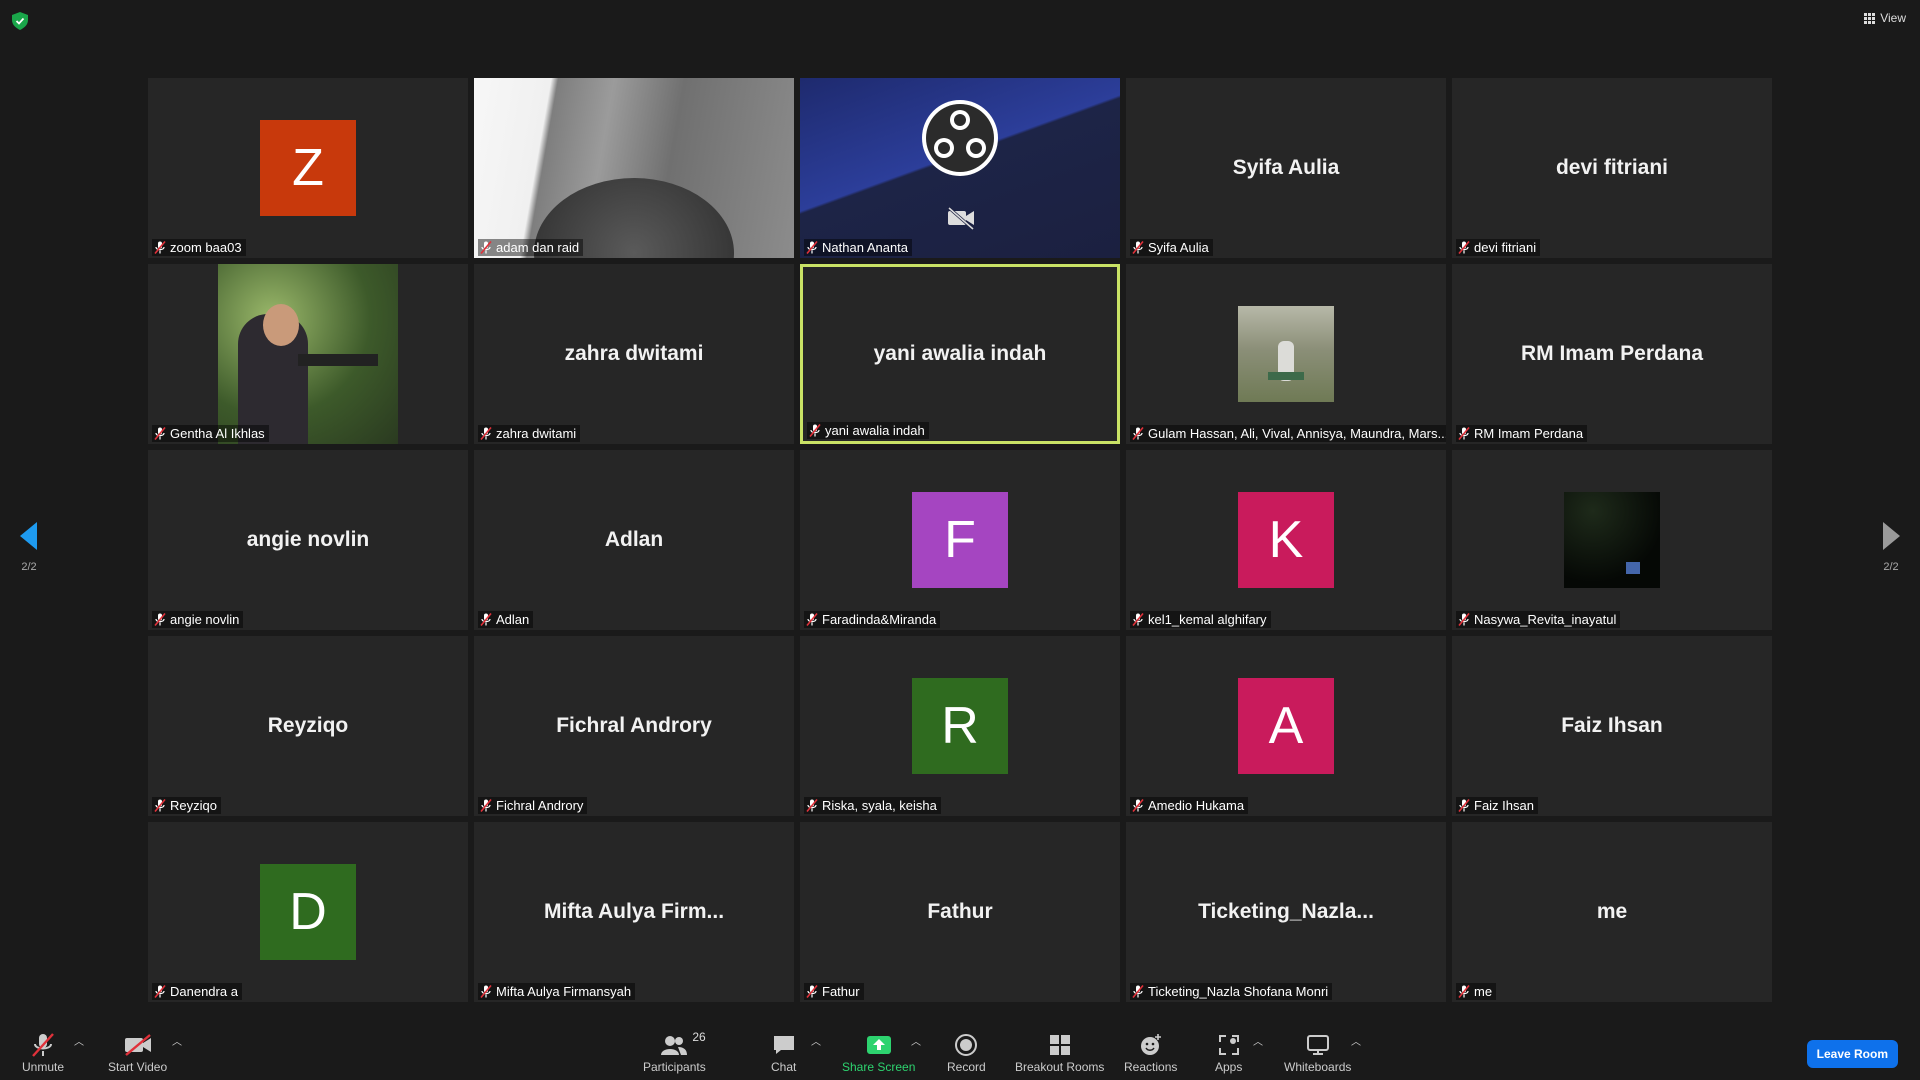  Describe the element at coordinates (868, 430) in the screenshot. I see `participant-name-label: yani awalia indah` at that location.